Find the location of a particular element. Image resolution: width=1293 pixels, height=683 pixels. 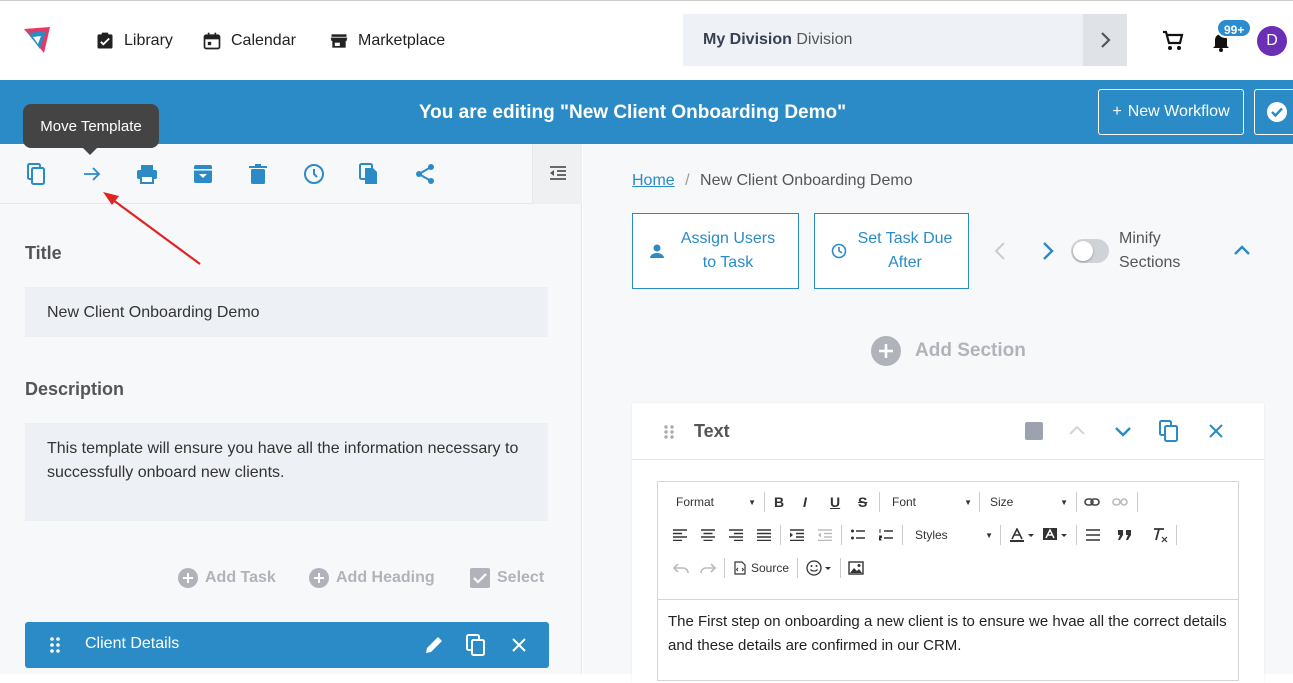

division-next-button is located at coordinates (1105, 40).